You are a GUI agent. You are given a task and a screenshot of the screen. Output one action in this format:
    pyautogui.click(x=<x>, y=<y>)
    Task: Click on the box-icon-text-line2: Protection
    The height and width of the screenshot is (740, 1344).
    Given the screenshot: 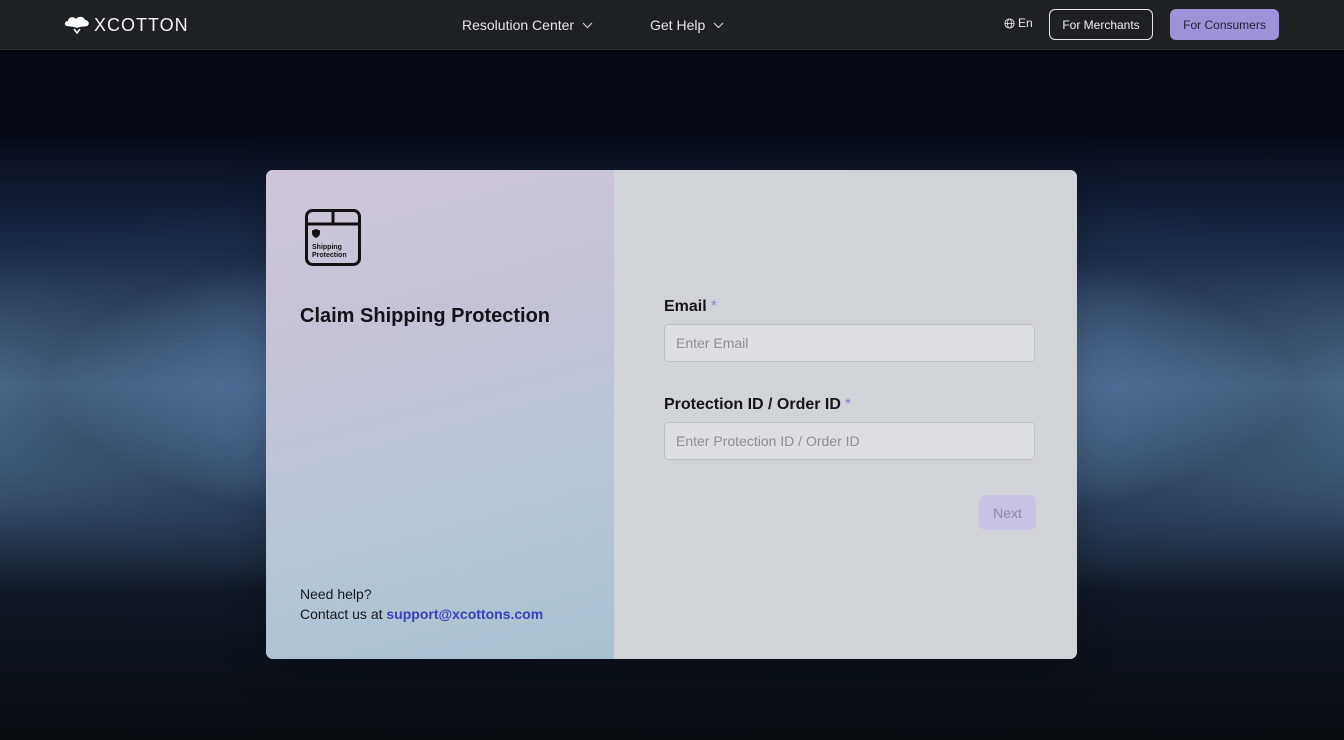 What is the action you would take?
    pyautogui.click(x=329, y=255)
    